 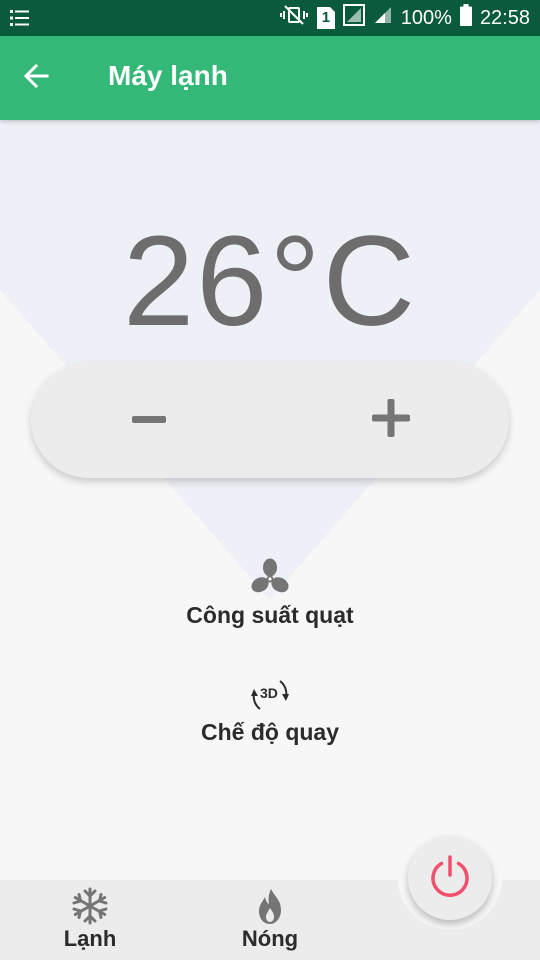 I want to click on signal-bars-icon, so click(x=383, y=18).